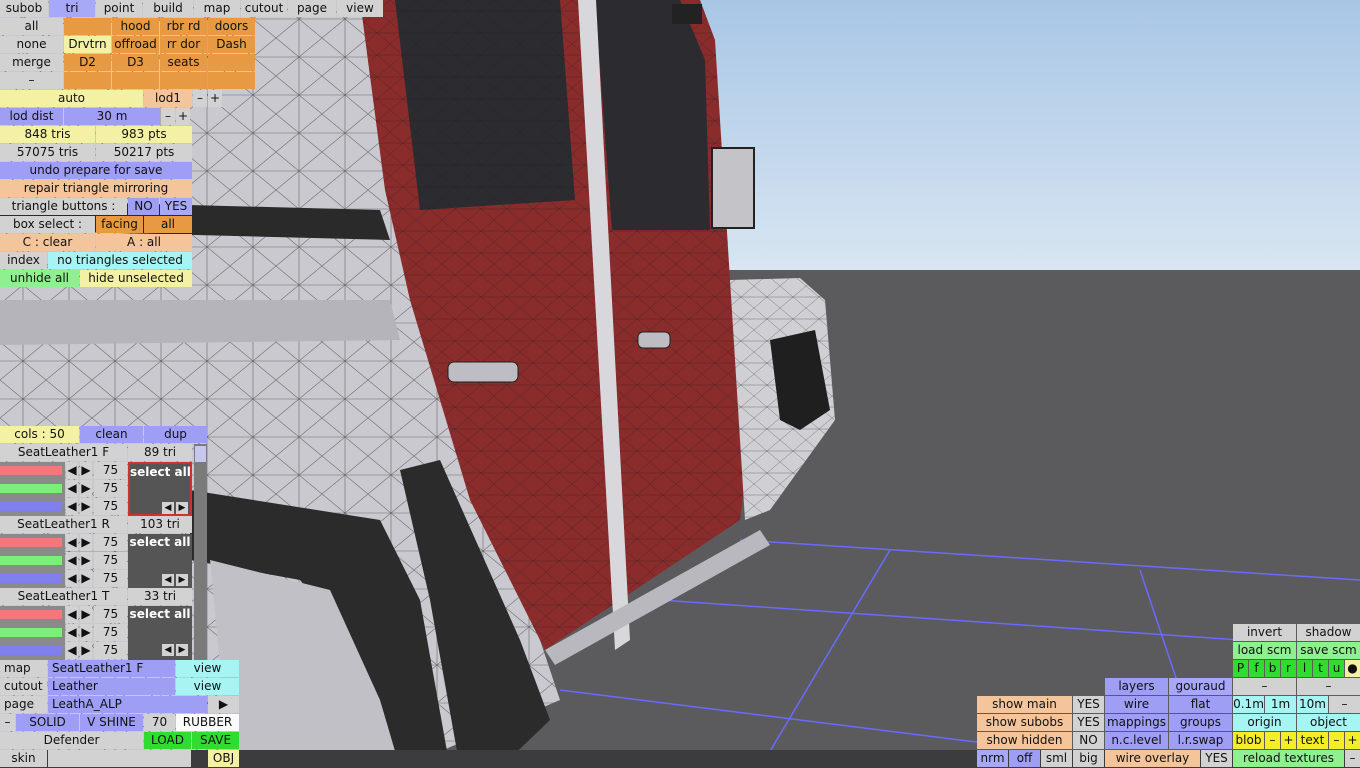  What do you see at coordinates (1240, 668) in the screenshot?
I see `flag-p: P` at bounding box center [1240, 668].